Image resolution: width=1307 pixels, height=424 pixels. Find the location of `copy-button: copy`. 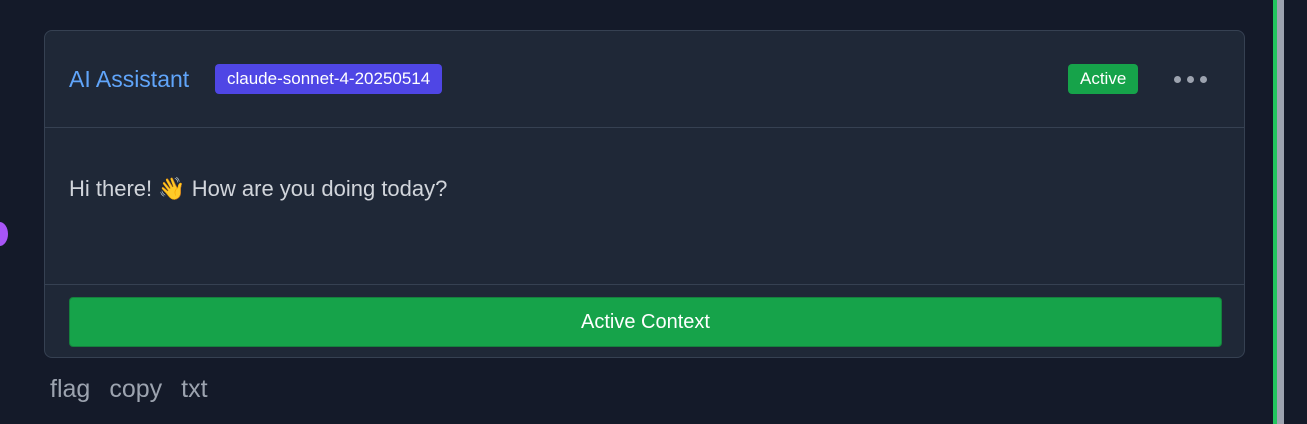

copy-button: copy is located at coordinates (135, 389).